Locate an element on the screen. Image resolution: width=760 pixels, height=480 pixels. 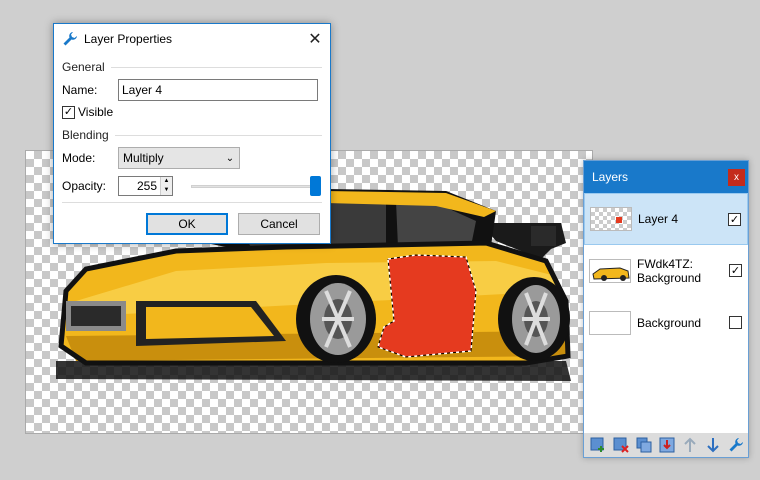
blending-group: Blending is located at coordinates (192, 135).